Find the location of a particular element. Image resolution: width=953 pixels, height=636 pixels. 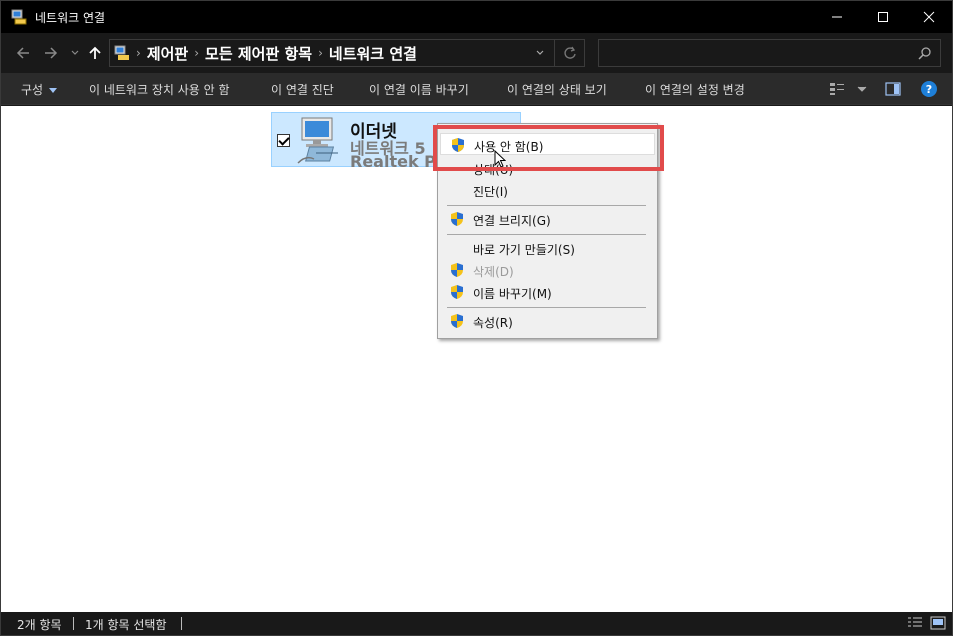

preview-pane-button is located at coordinates (893, 90).